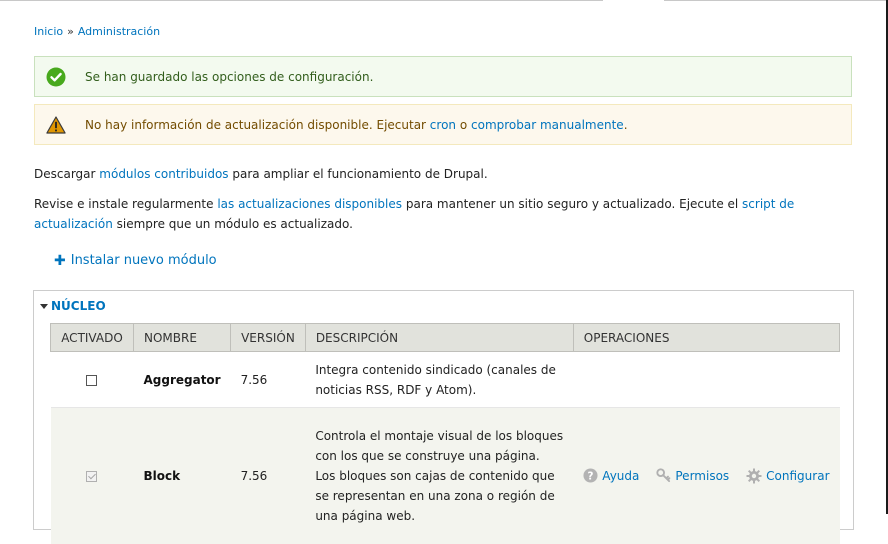  I want to click on block-enable-checkbox, so click(92, 476).